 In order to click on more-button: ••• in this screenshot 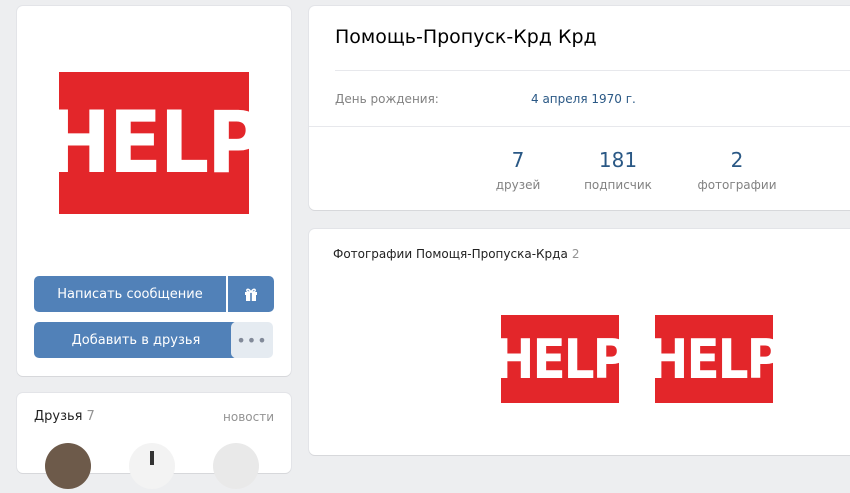, I will do `click(252, 340)`.